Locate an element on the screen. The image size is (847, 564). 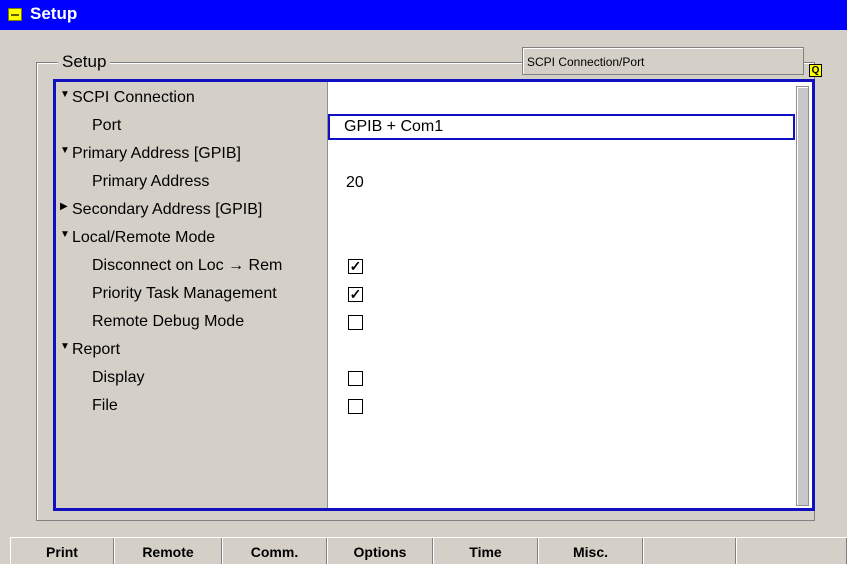
remote-debug-checkbox is located at coordinates (355, 322).